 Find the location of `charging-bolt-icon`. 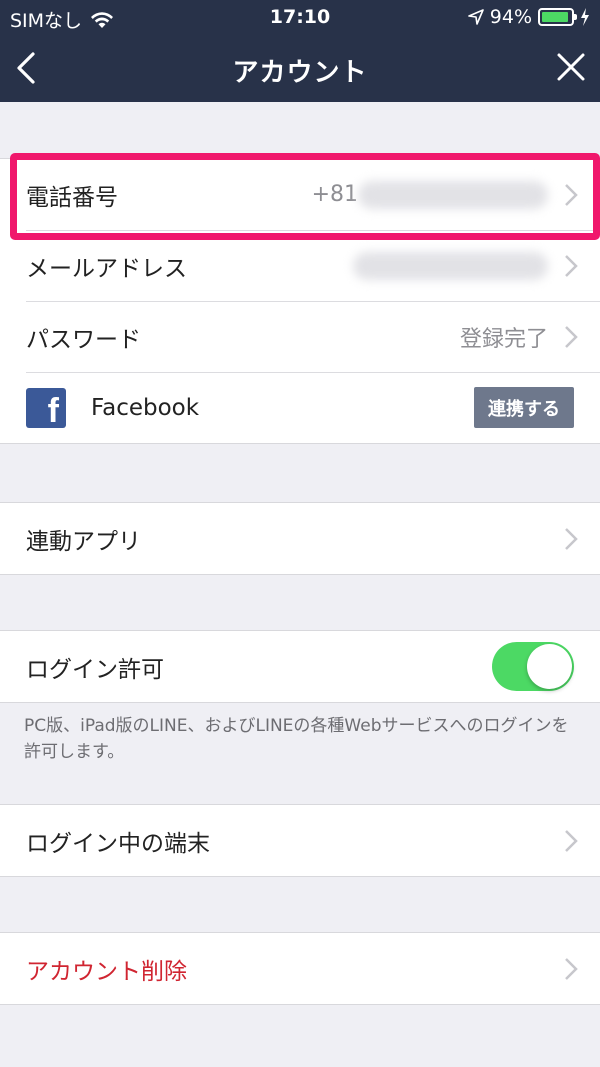

charging-bolt-icon is located at coordinates (585, 17).